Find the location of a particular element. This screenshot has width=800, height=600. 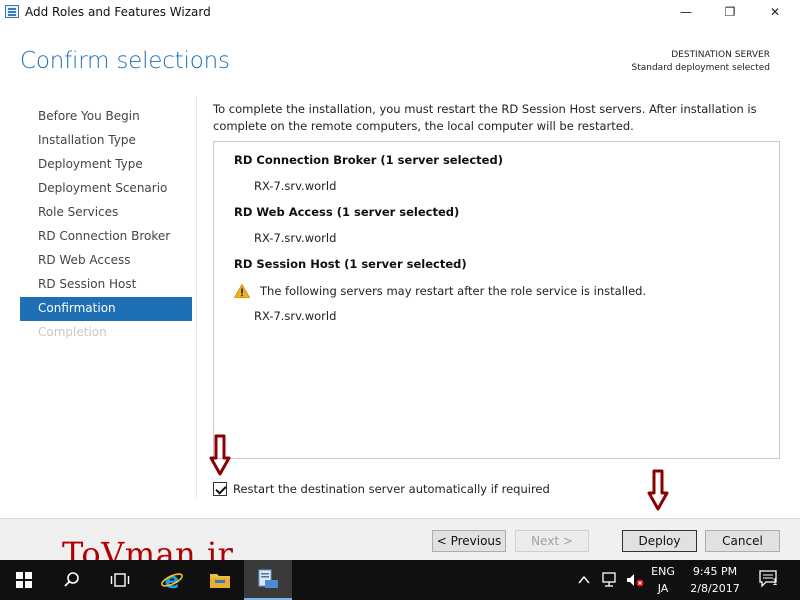

cancel-button: Cancel is located at coordinates (742, 541).